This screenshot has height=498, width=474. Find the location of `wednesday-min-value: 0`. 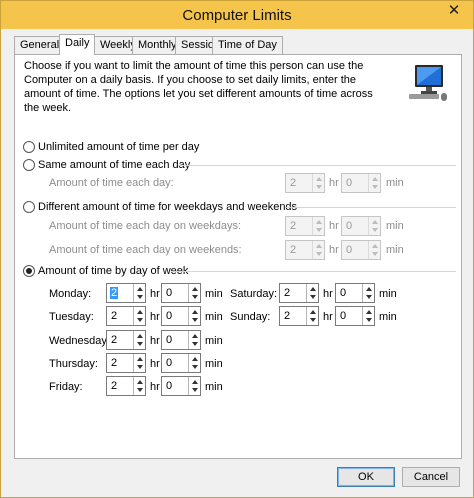

wednesday-min-value: 0 is located at coordinates (169, 340).